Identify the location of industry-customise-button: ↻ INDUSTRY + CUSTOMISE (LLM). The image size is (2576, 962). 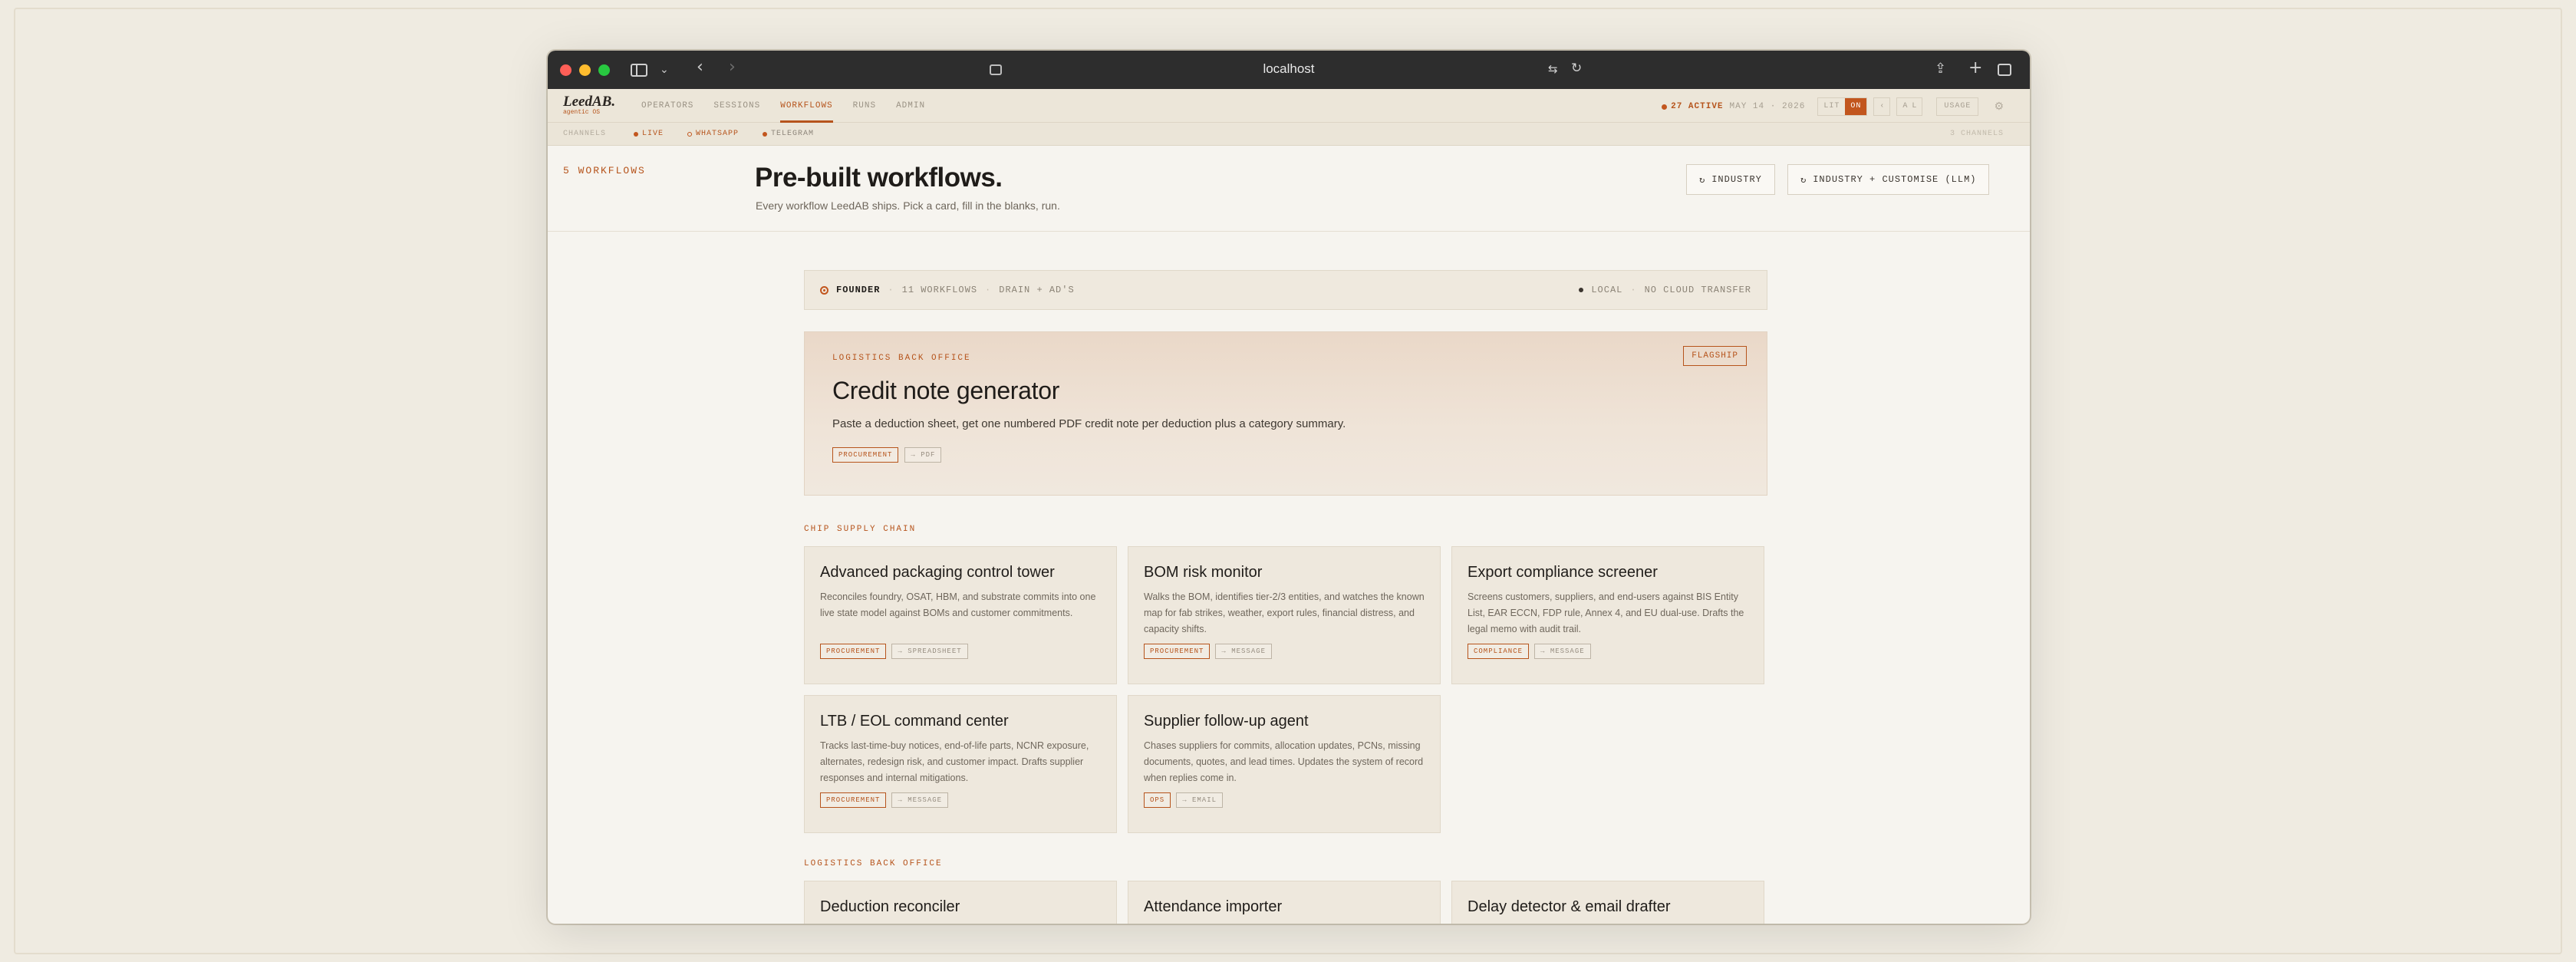
(1888, 179).